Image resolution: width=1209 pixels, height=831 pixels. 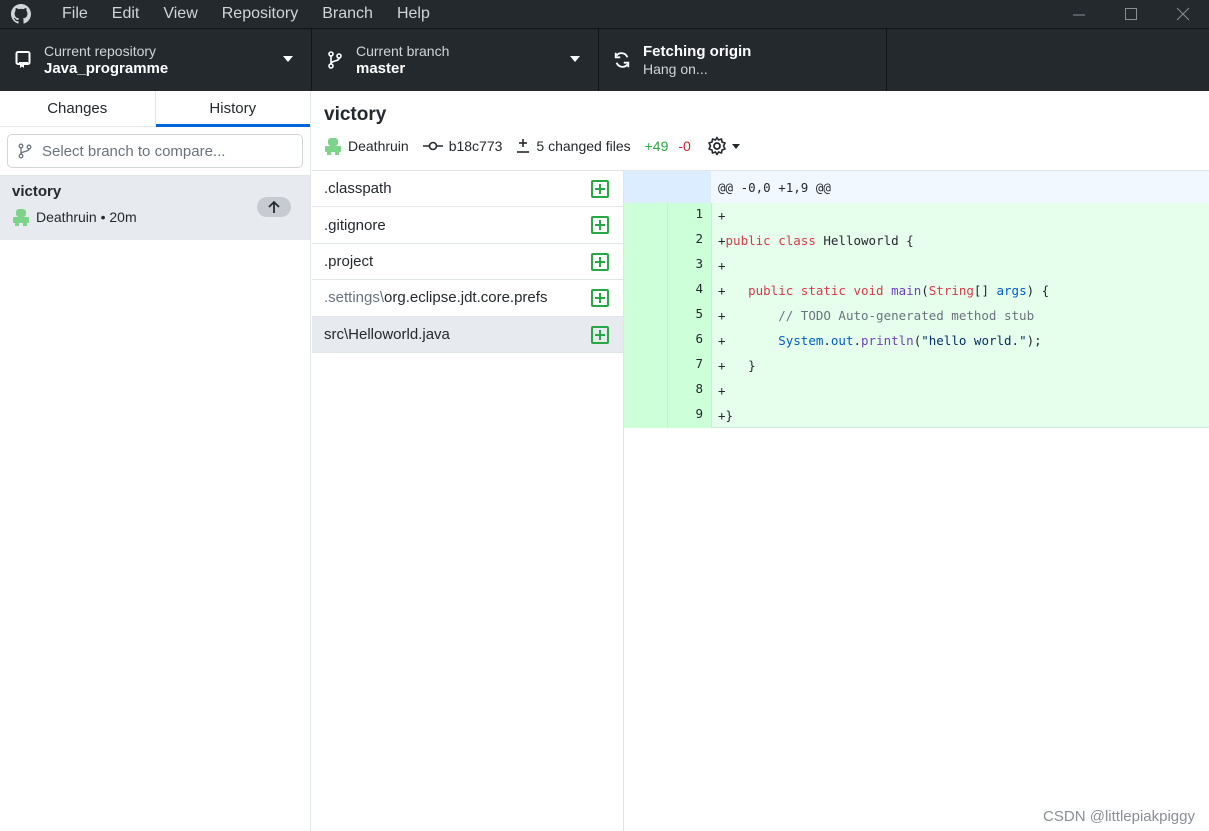 What do you see at coordinates (467, 262) in the screenshot?
I see `file-row: .project` at bounding box center [467, 262].